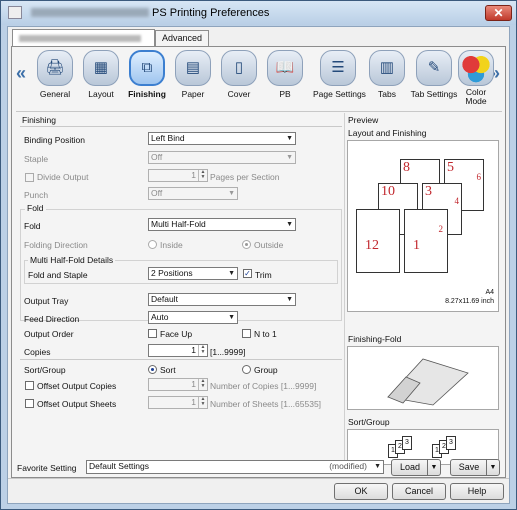 The width and height of the screenshot is (517, 510). I want to click on preview-header: Preview, so click(363, 120).